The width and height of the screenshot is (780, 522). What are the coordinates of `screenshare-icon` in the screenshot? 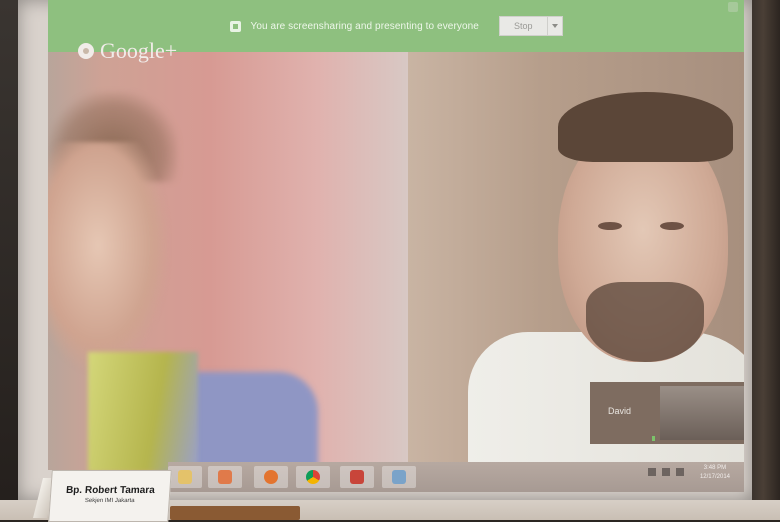 It's located at (235, 26).